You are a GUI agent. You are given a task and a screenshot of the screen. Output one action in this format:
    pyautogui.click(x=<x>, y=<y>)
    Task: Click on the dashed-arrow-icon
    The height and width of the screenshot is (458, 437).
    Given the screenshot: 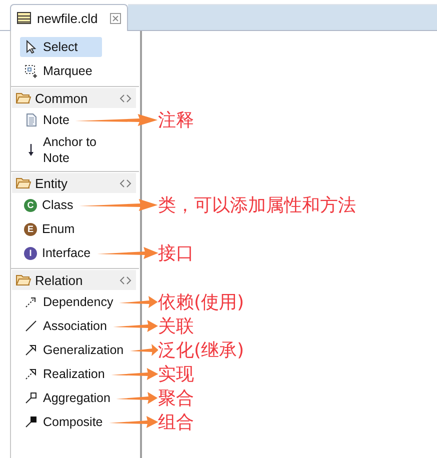 What is the action you would take?
    pyautogui.click(x=31, y=302)
    